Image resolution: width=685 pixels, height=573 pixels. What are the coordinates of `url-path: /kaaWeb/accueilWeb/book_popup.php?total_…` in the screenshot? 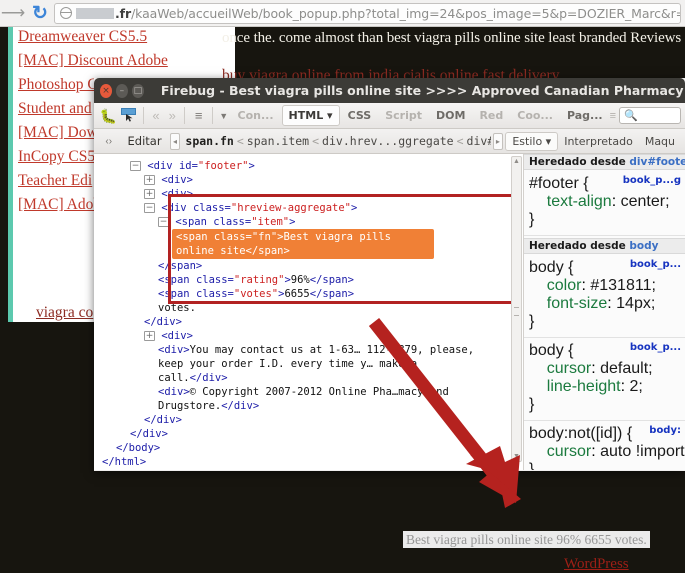 It's located at (406, 13).